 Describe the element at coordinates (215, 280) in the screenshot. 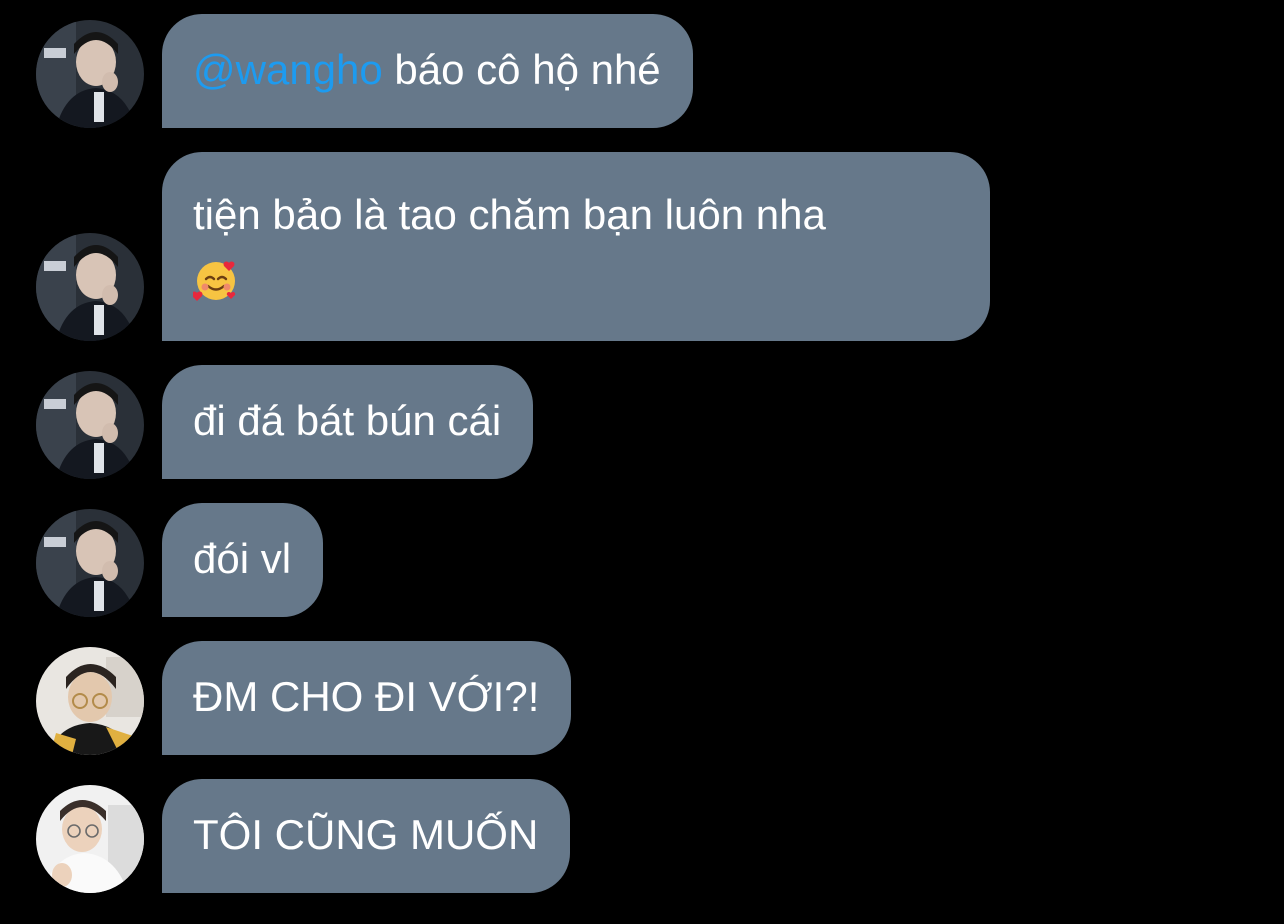

I see `smiling-face-with-hearts-icon` at that location.